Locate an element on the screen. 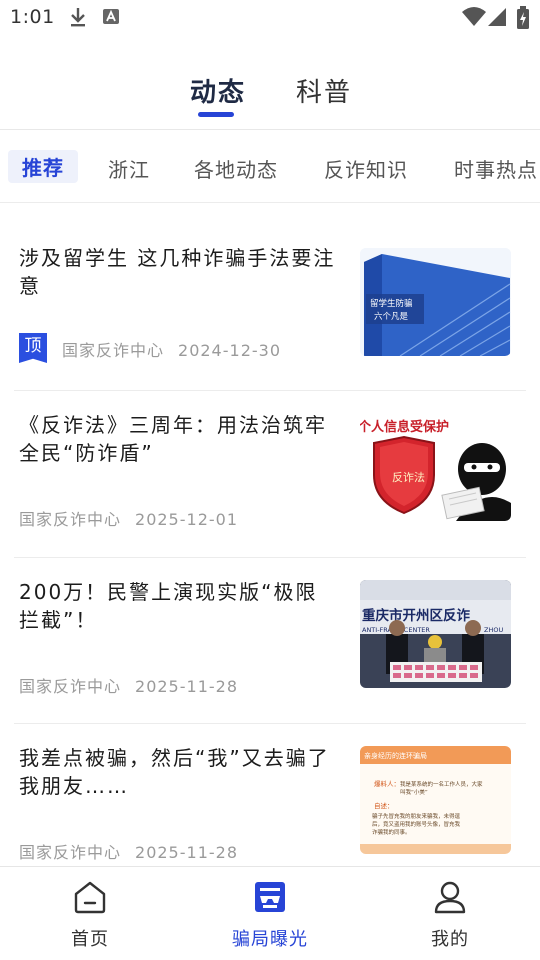 The image size is (540, 960). news-meta: 国家反诈中心 2024-12-30 is located at coordinates (171, 349).